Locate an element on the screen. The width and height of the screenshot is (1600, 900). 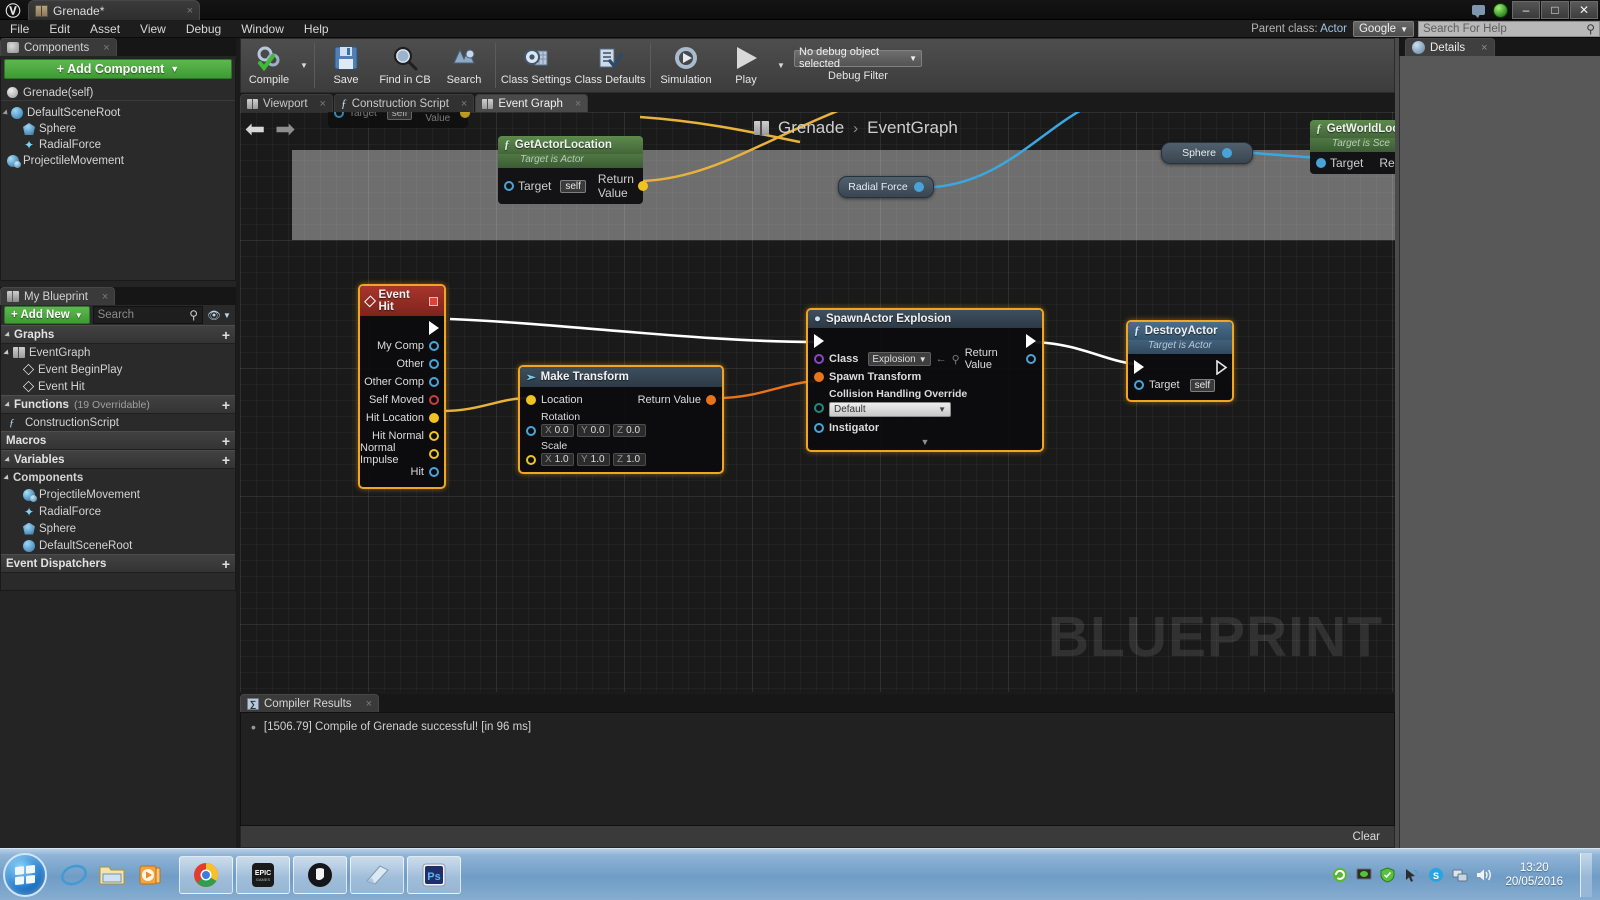
tab-components: Components × is located at coordinates (58, 47).